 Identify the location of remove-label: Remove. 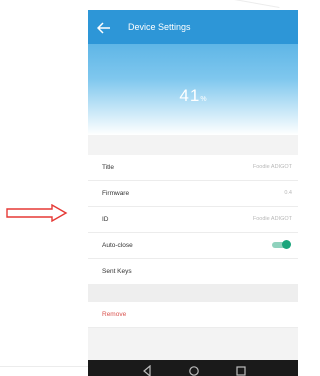
(114, 314).